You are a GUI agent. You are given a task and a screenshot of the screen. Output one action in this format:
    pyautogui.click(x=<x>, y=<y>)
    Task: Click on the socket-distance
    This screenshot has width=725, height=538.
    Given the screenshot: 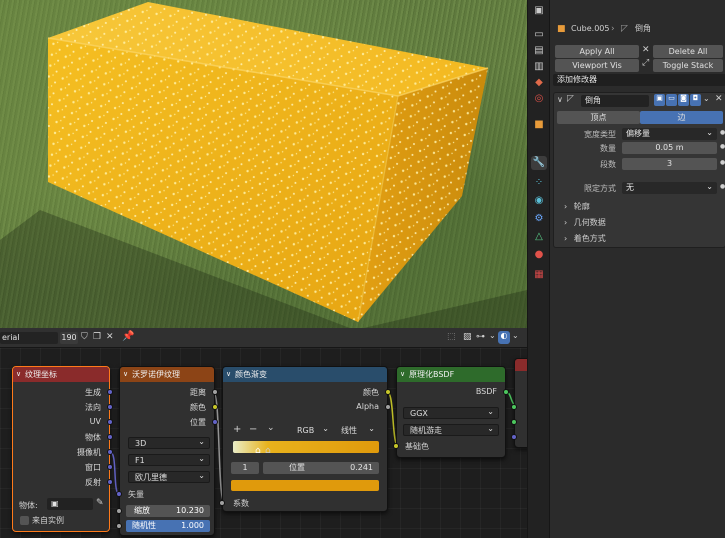 What is the action you would take?
    pyautogui.click(x=215, y=392)
    